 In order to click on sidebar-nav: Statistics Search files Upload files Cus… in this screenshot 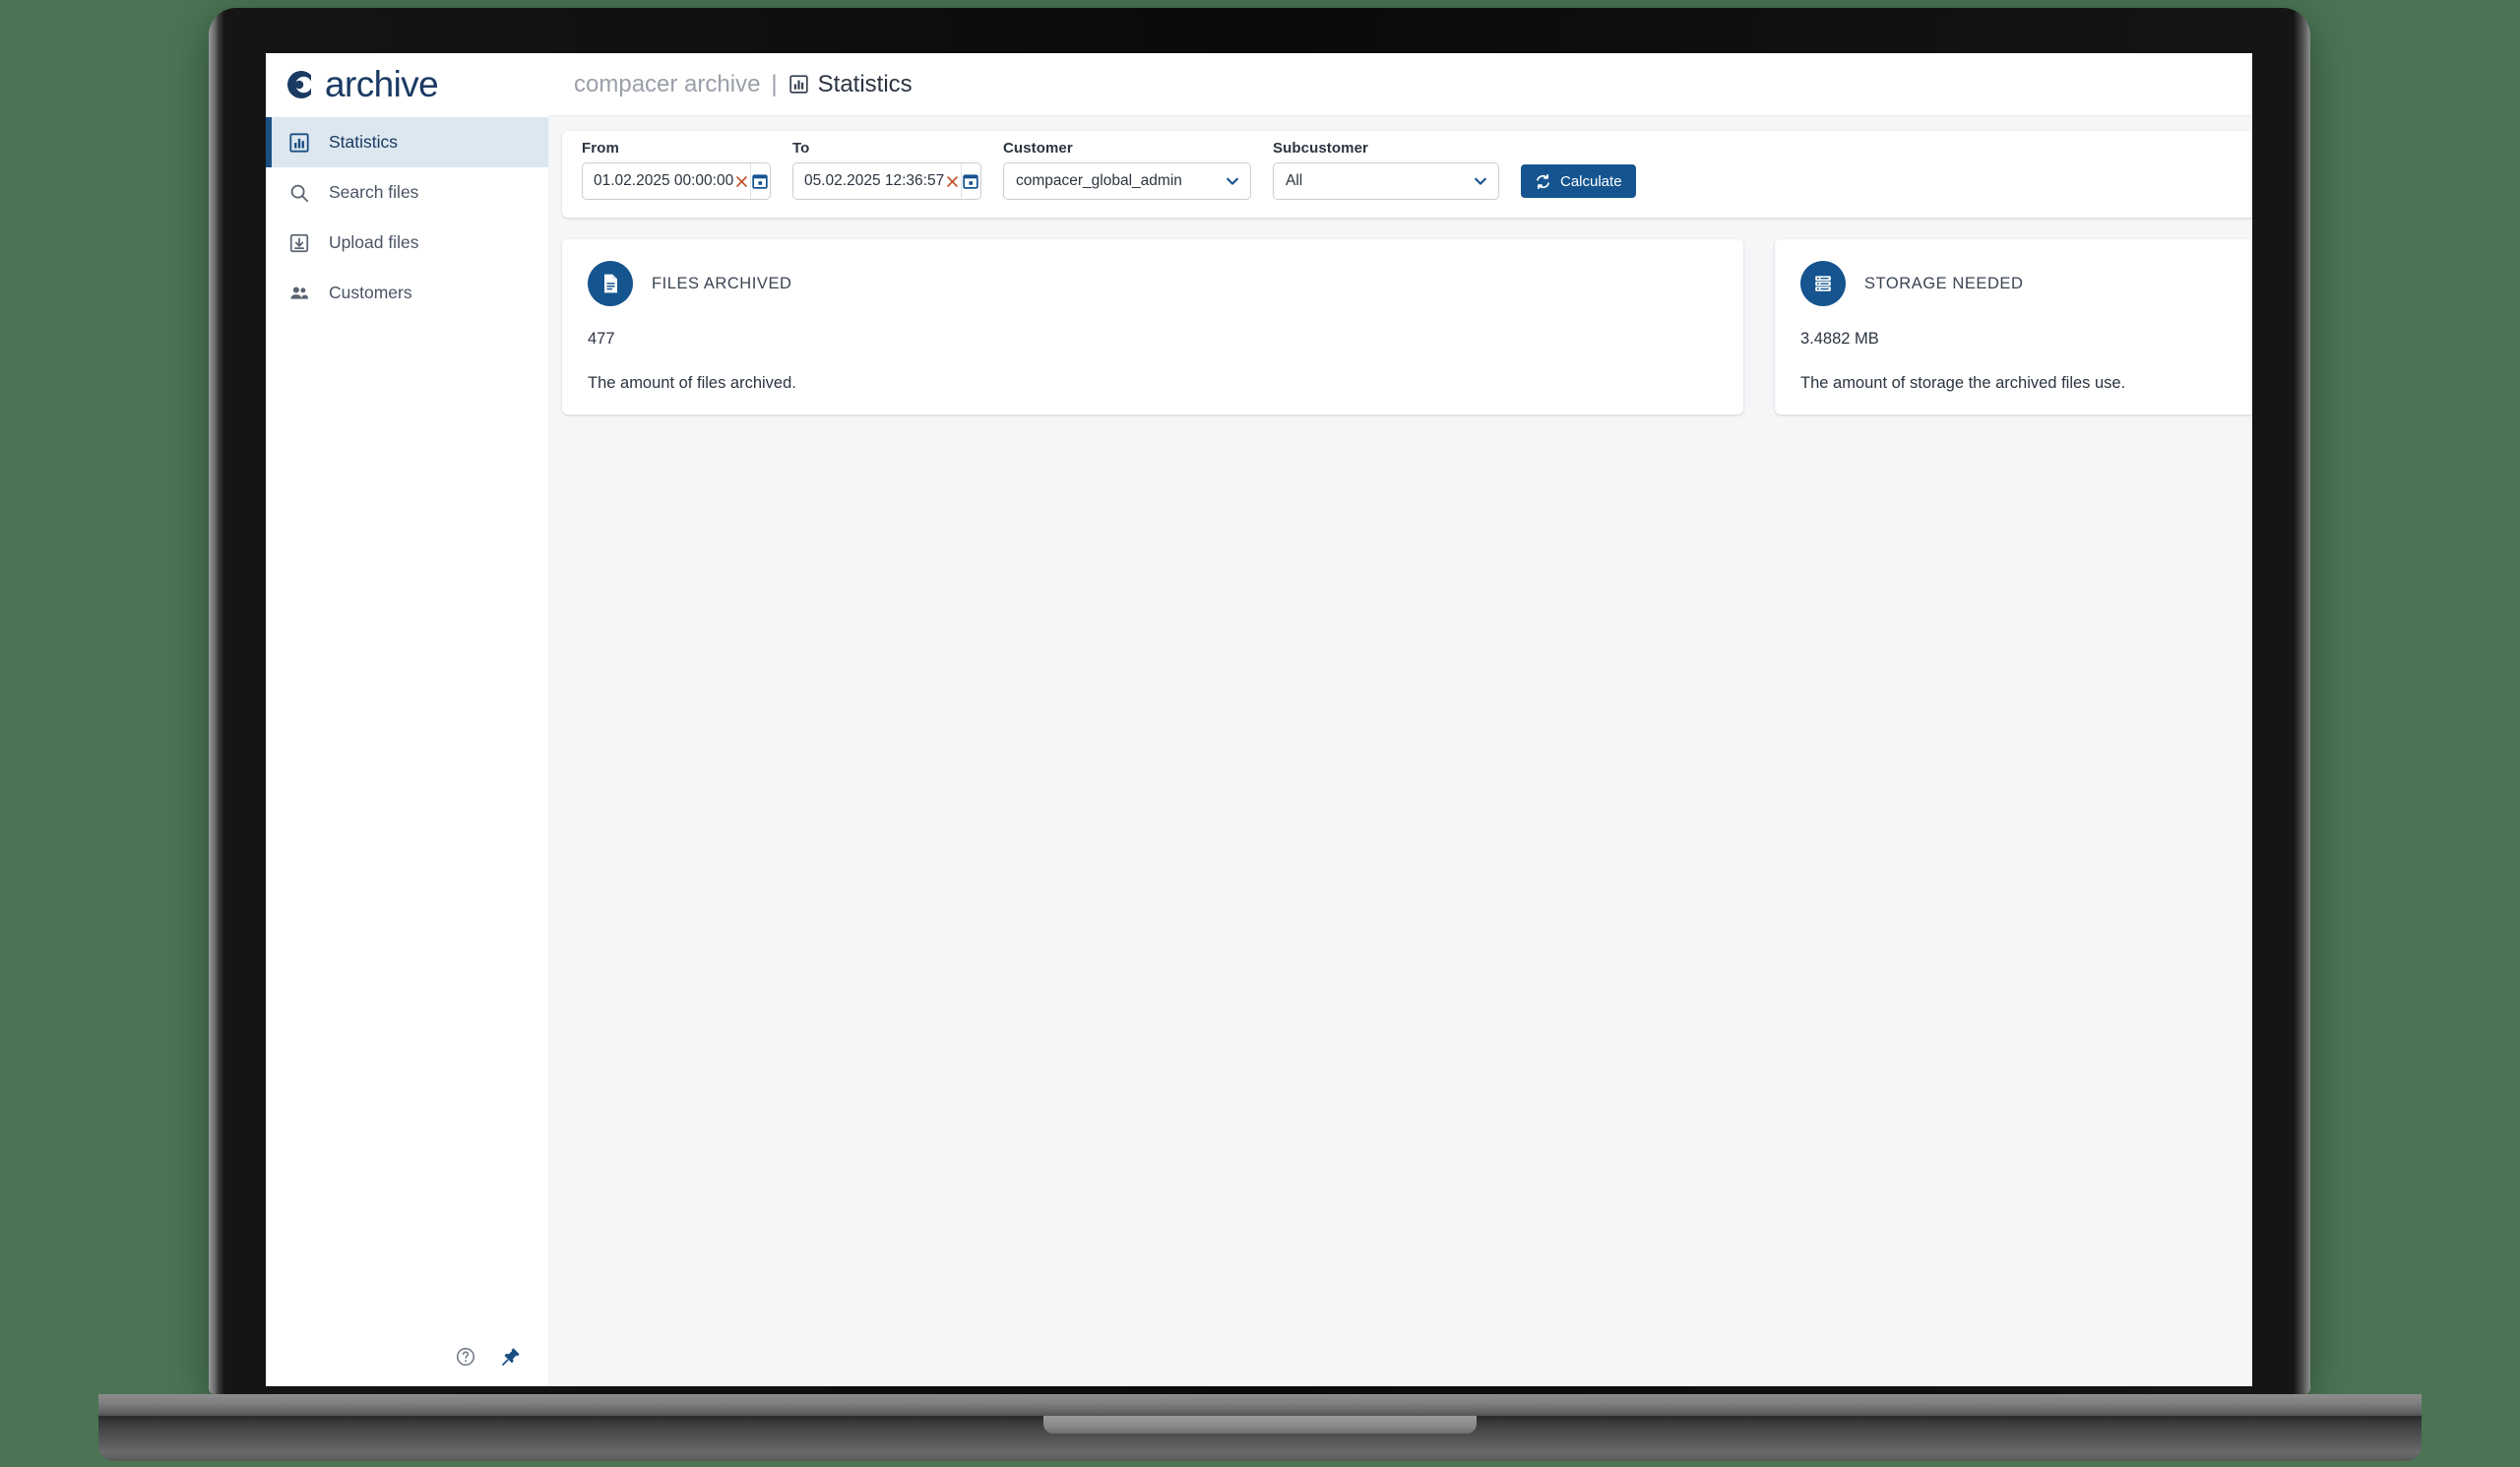, I will do `click(407, 216)`.